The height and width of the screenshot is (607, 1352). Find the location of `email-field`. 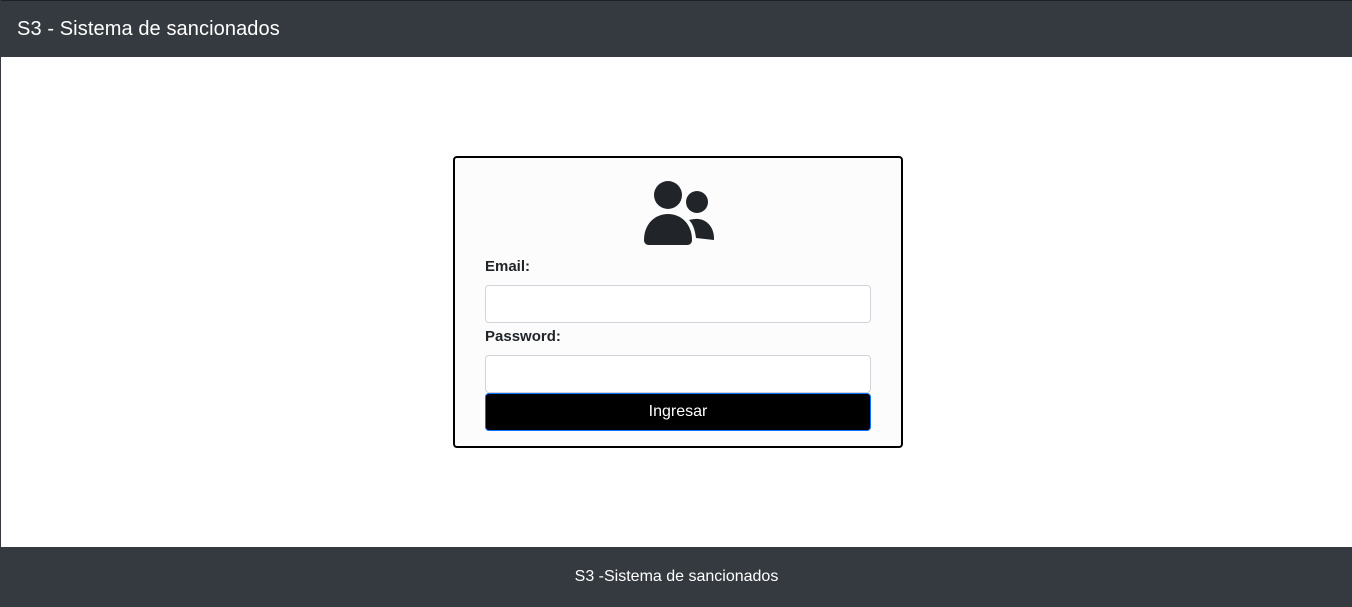

email-field is located at coordinates (678, 304).